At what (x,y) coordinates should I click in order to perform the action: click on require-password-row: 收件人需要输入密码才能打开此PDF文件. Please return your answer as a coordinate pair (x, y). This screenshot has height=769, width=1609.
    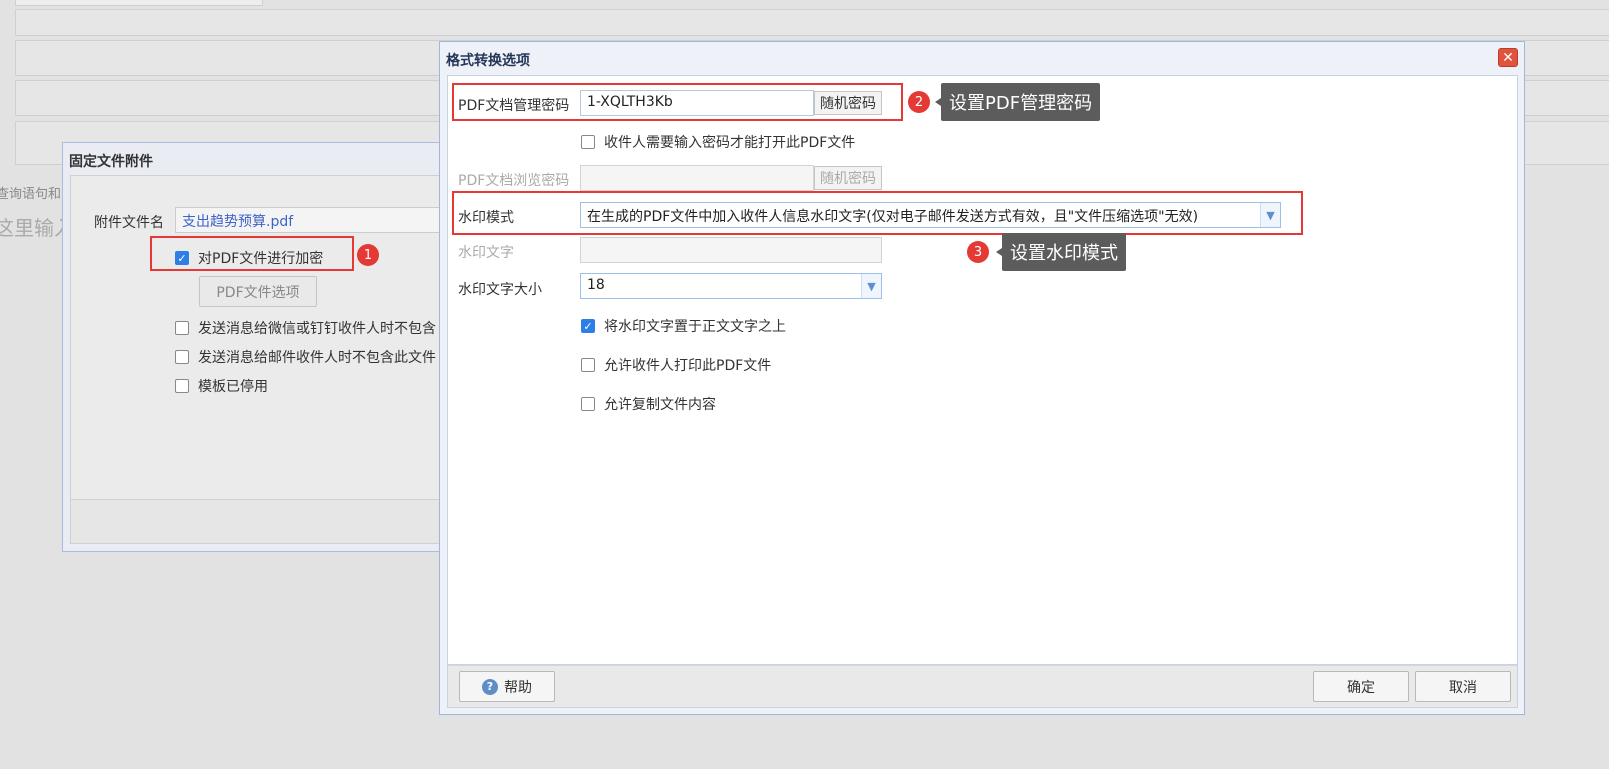
    Looking at the image, I should click on (718, 142).